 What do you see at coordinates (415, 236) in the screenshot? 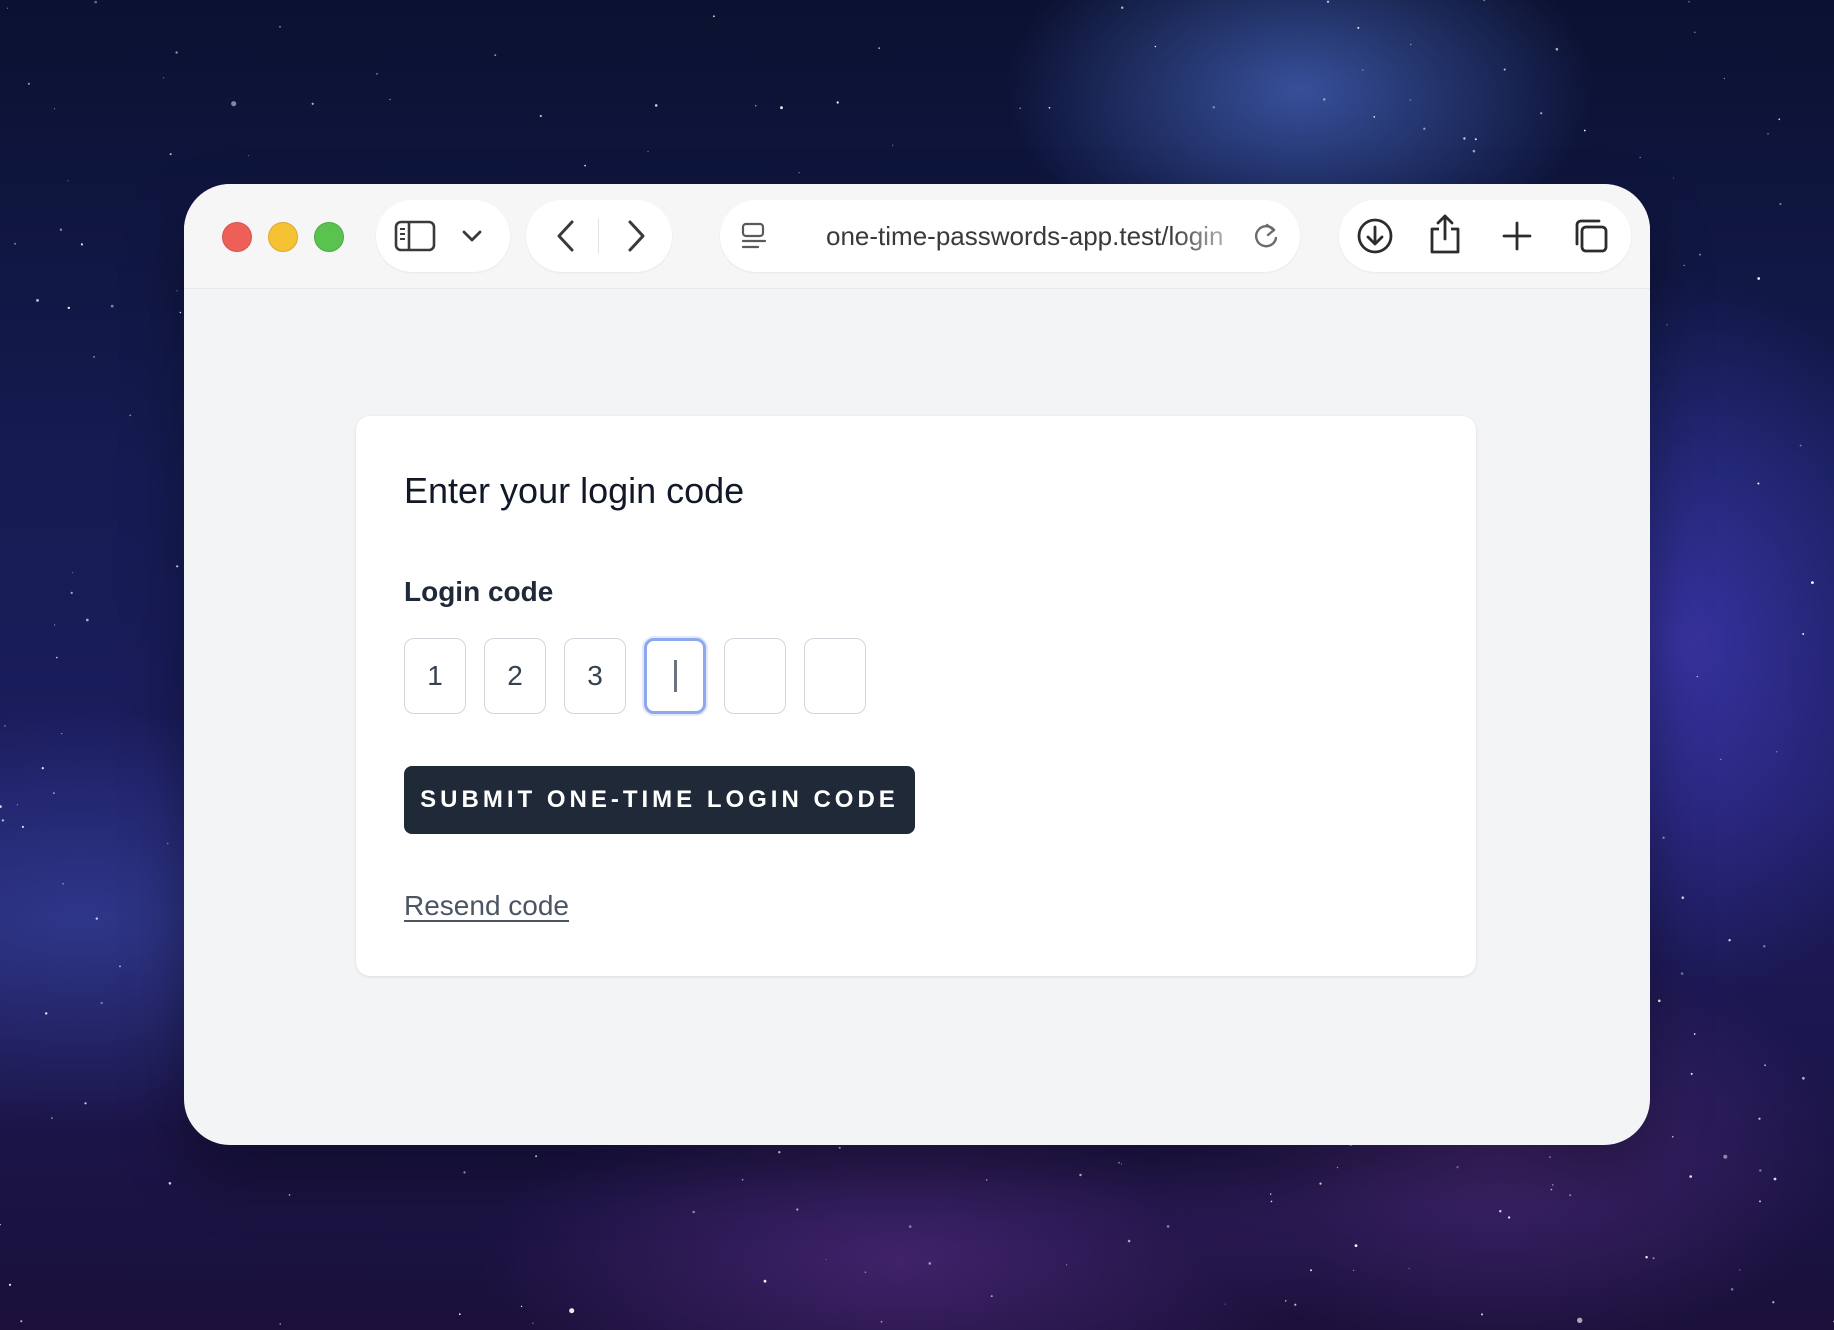
I see `sidebar-toggle-button` at bounding box center [415, 236].